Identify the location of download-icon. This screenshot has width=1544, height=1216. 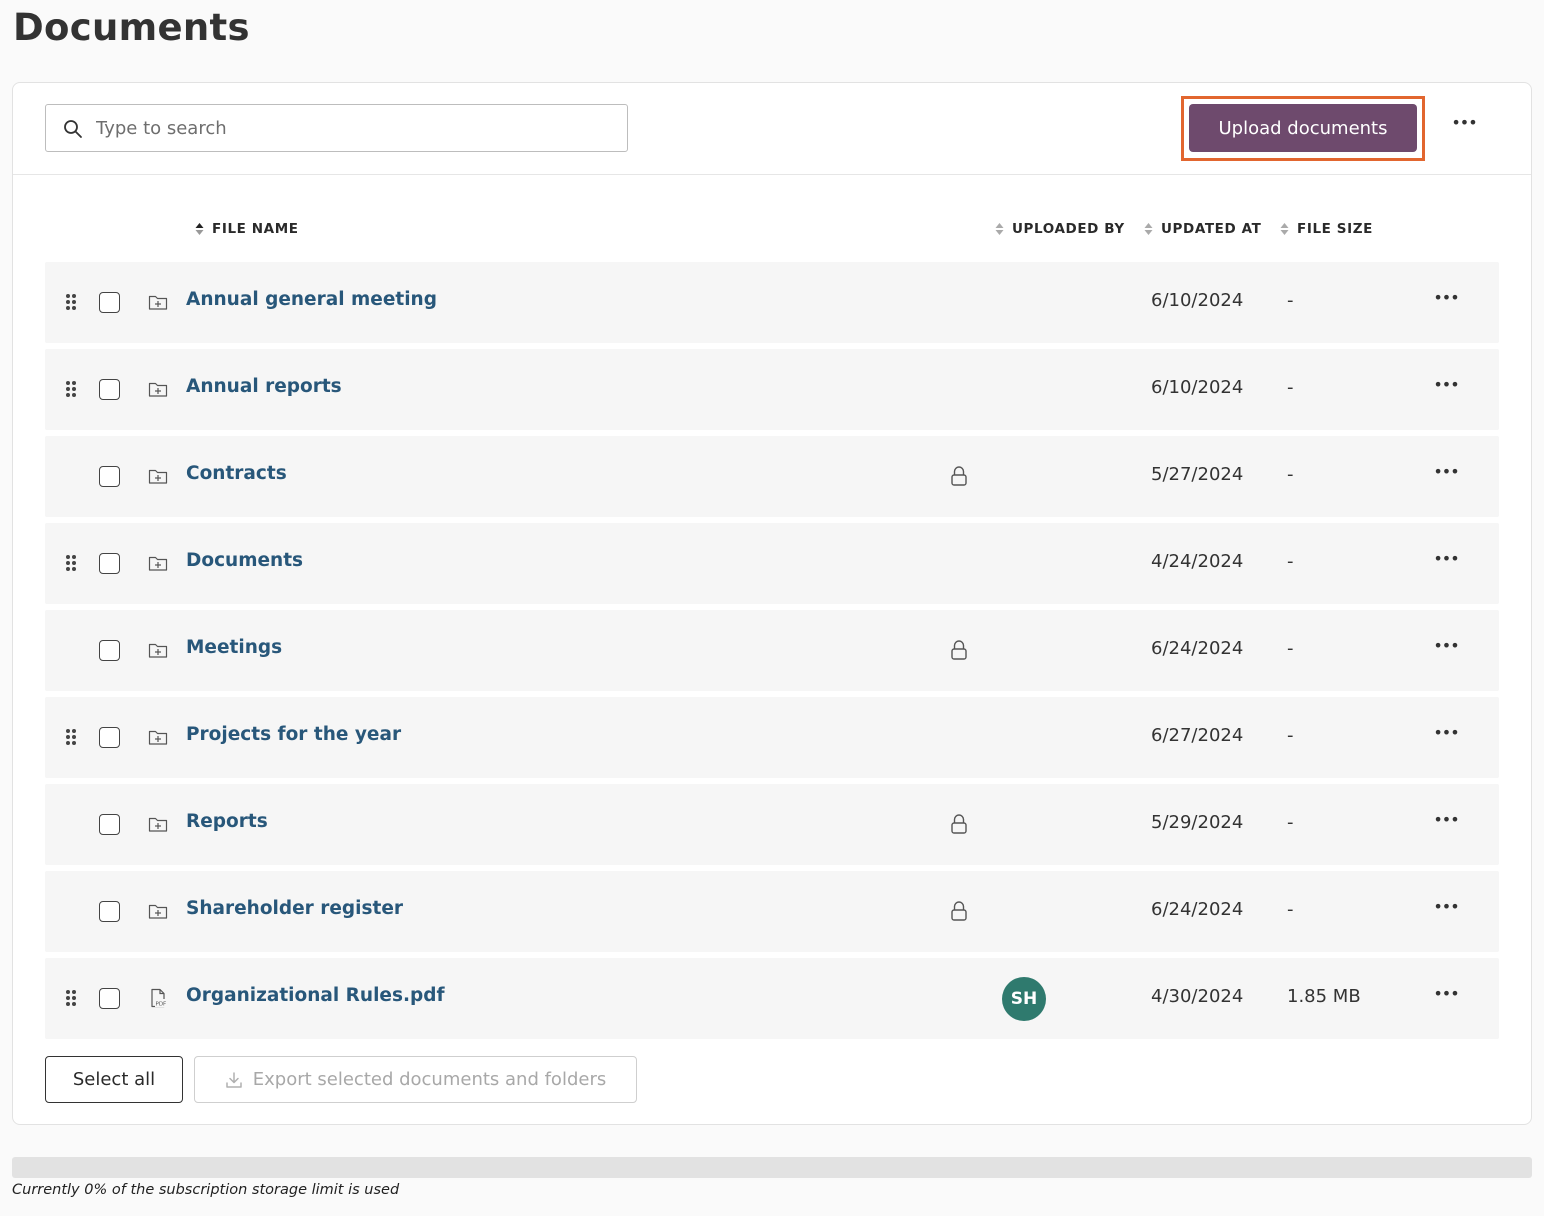
(234, 1079).